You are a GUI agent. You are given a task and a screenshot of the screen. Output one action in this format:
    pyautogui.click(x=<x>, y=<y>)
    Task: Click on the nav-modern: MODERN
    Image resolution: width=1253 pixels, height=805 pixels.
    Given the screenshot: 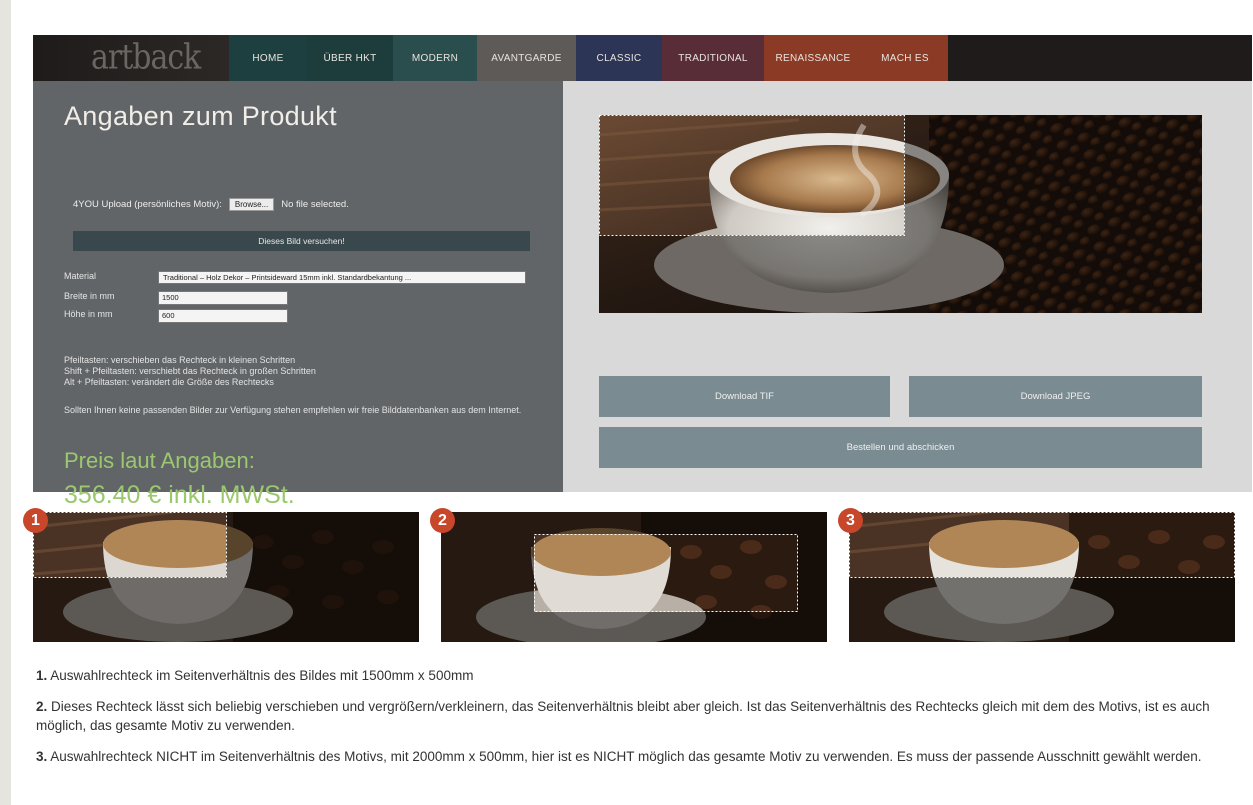 What is the action you would take?
    pyautogui.click(x=435, y=58)
    